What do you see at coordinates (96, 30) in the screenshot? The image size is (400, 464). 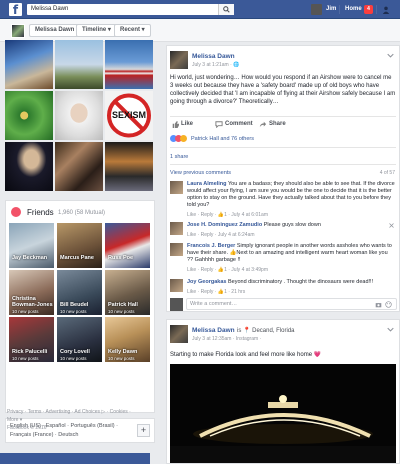 I see `timeline-dropdown: Timeline ▾` at bounding box center [96, 30].